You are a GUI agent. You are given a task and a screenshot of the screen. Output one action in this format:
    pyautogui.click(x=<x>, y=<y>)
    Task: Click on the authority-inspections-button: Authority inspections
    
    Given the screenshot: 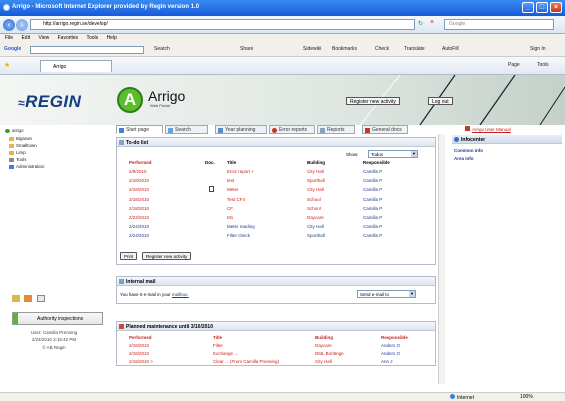 What is the action you would take?
    pyautogui.click(x=57, y=318)
    